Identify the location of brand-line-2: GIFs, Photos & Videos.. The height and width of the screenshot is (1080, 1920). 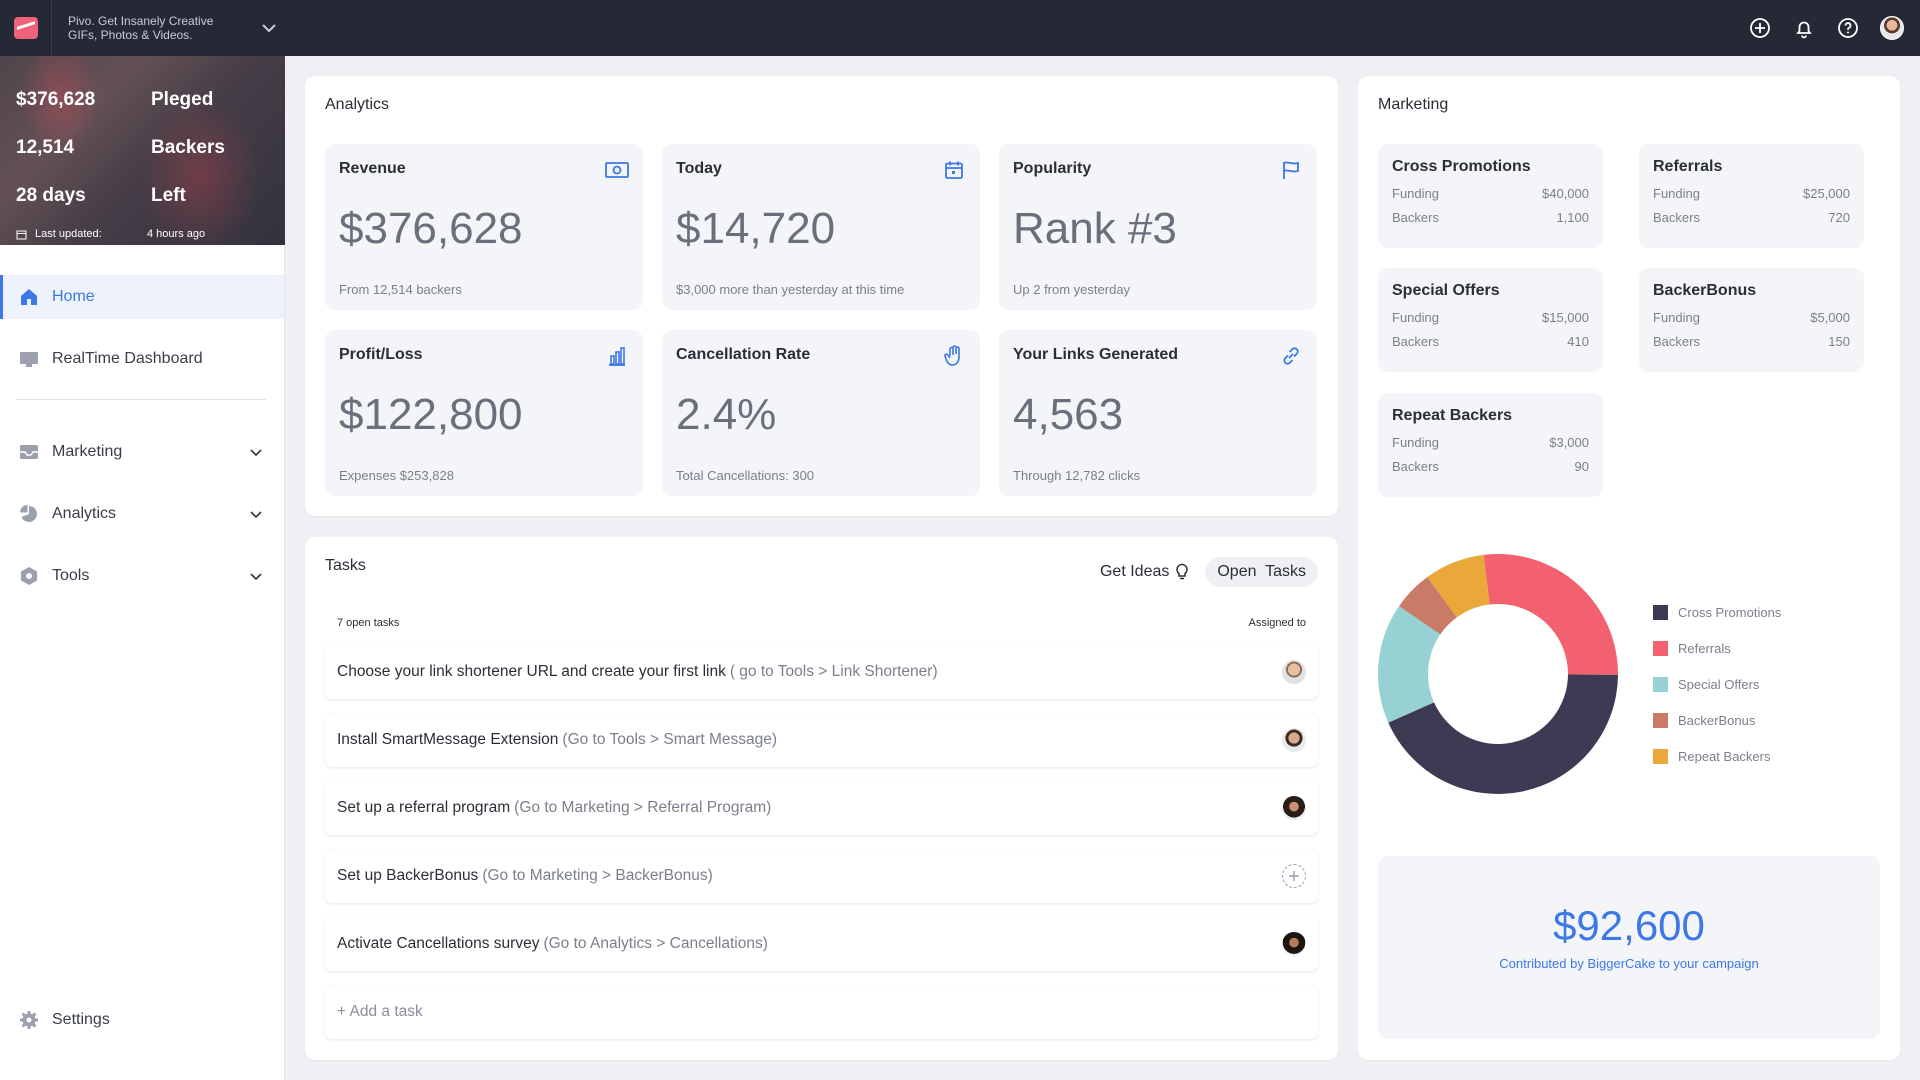
(130, 35).